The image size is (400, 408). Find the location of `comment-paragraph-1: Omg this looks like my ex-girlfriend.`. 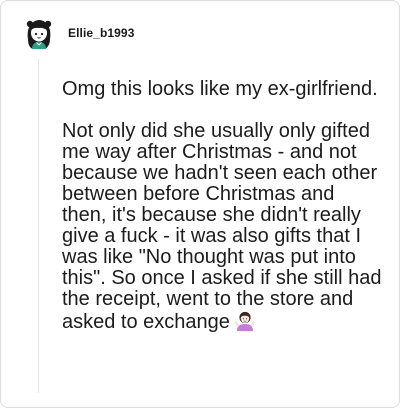

comment-paragraph-1: Omg this looks like my ex-girlfriend. is located at coordinates (220, 89).